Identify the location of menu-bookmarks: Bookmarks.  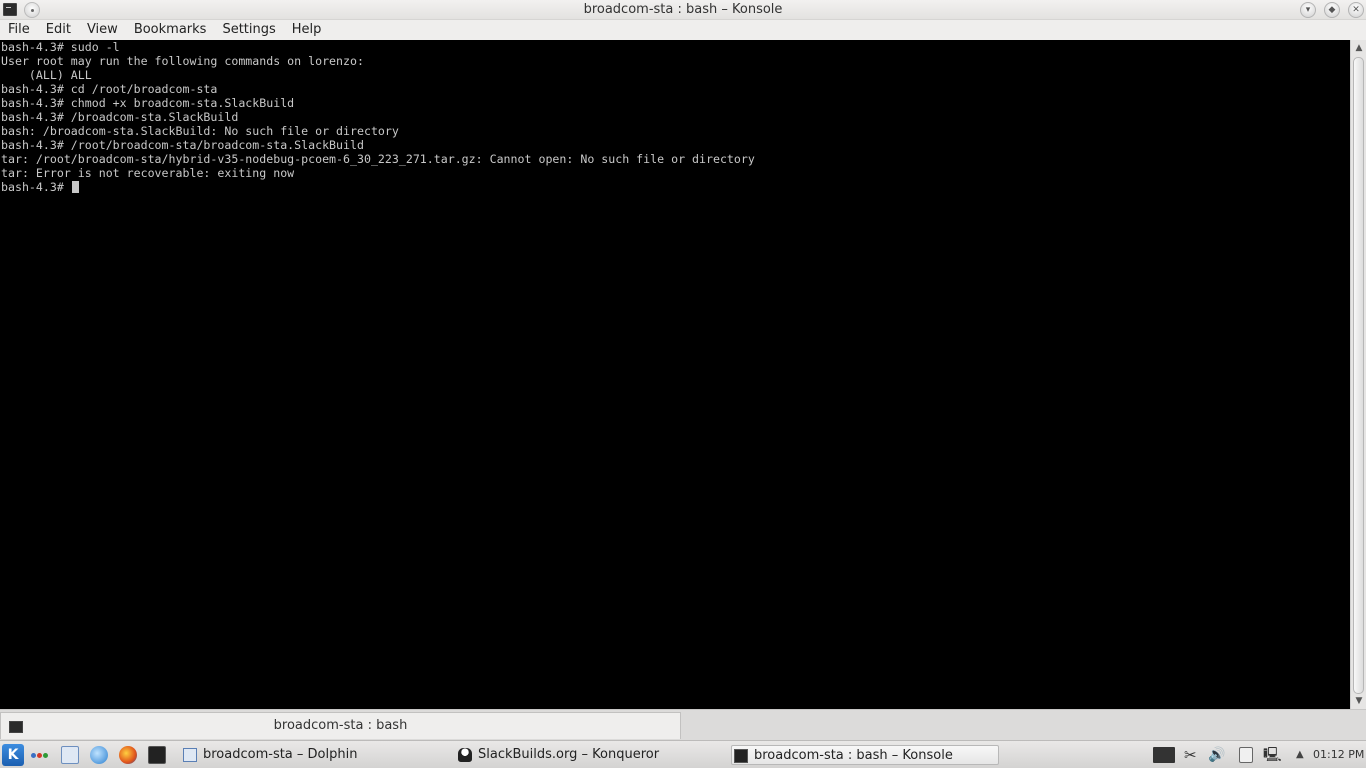
(170, 30).